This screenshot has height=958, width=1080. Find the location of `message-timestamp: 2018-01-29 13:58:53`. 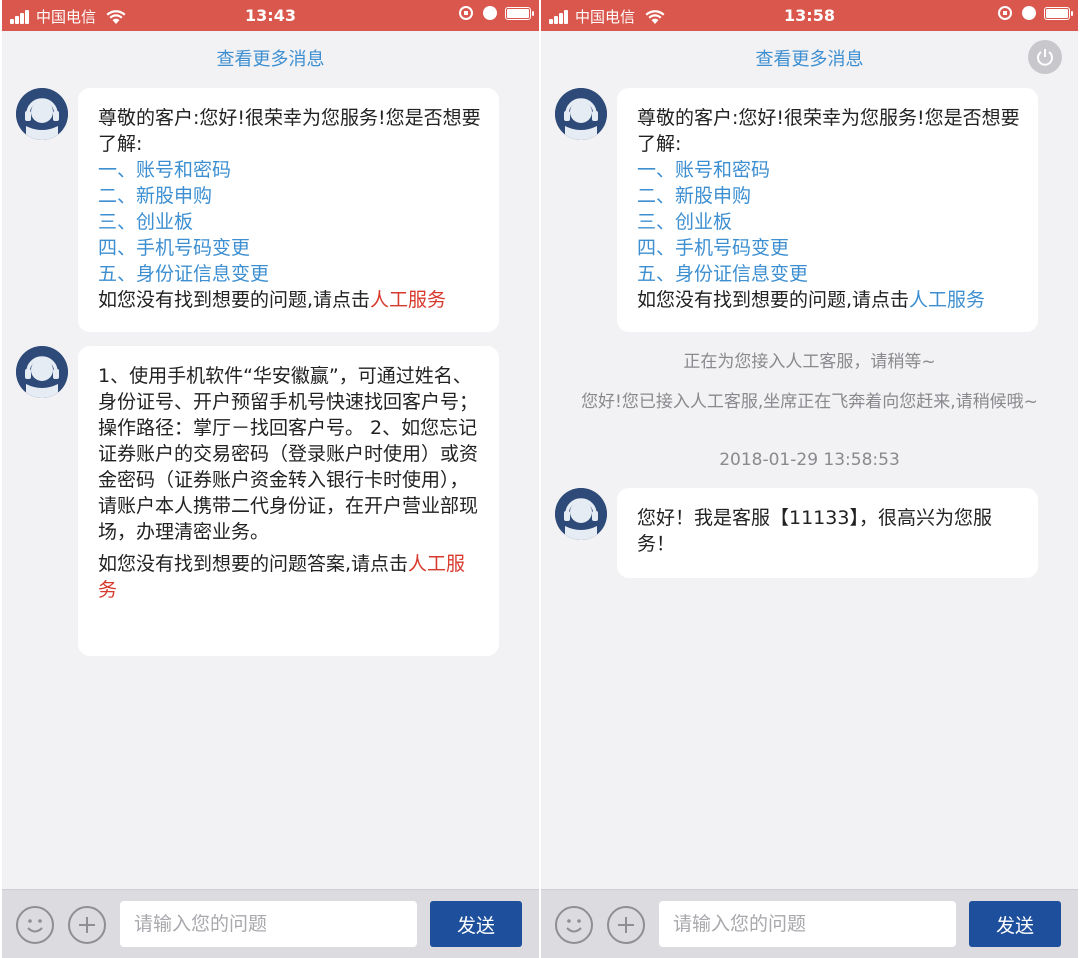

message-timestamp: 2018-01-29 13:58:53 is located at coordinates (809, 460).